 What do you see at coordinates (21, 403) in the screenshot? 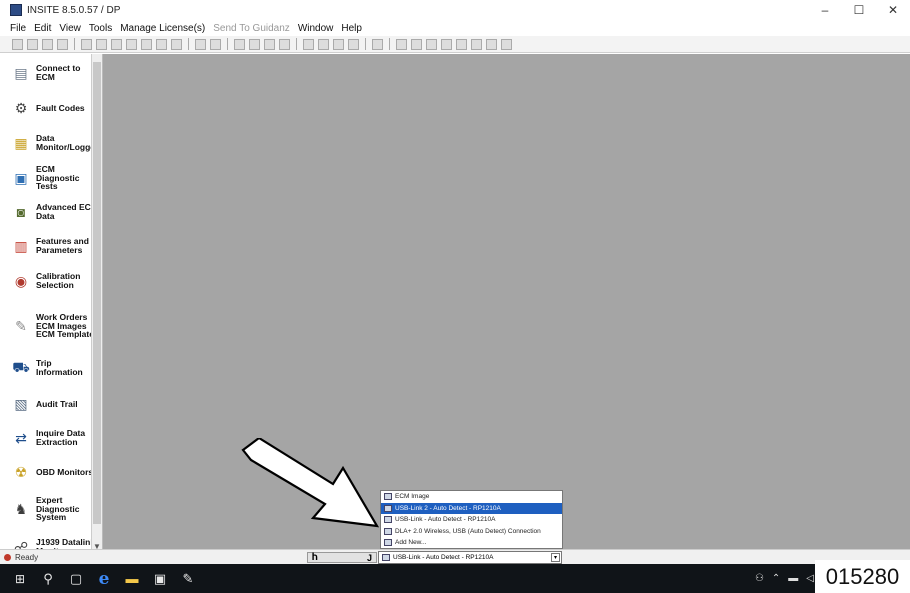
I see `audit-trail-icon: ▧` at bounding box center [21, 403].